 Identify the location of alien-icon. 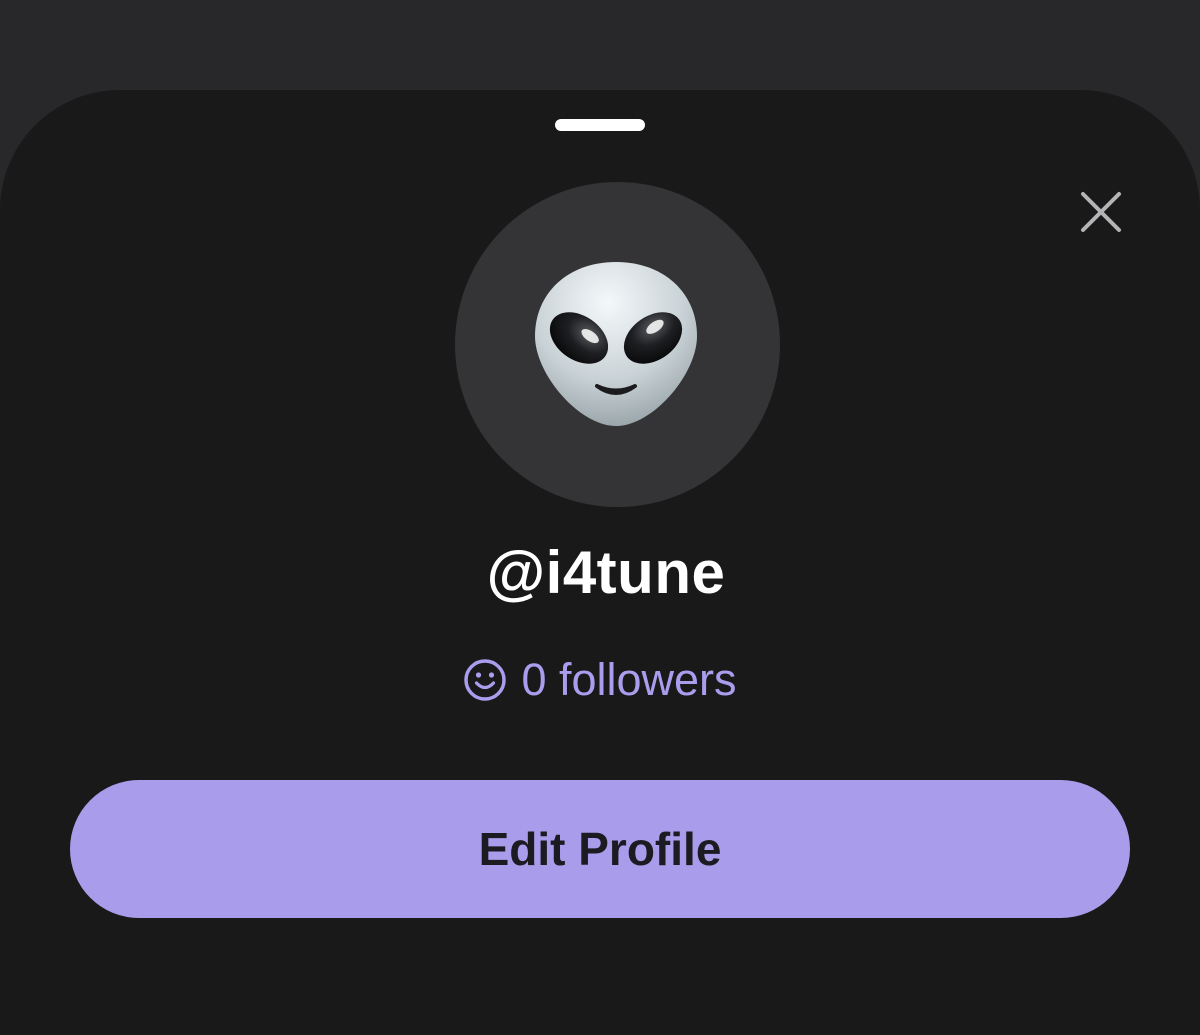
(616, 344).